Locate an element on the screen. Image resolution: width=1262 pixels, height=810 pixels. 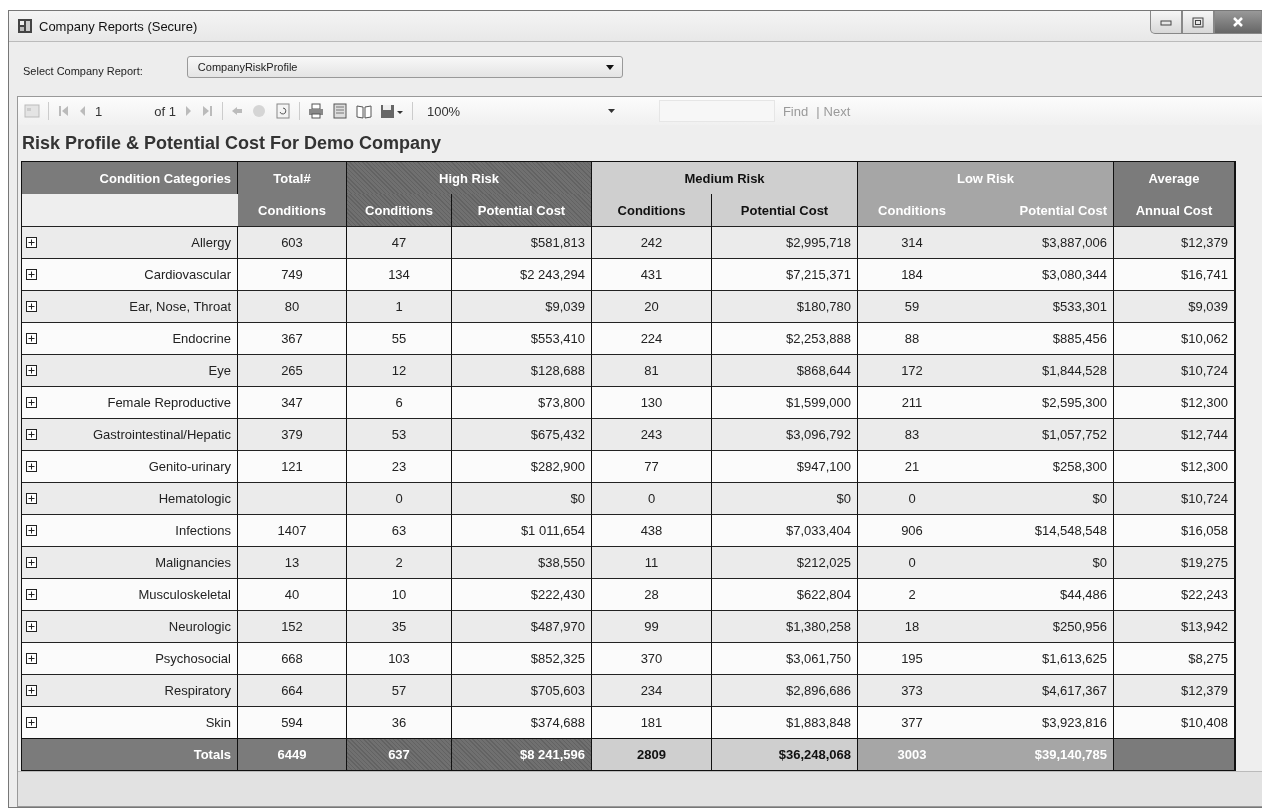
table-cell: 438 is located at coordinates (652, 530).